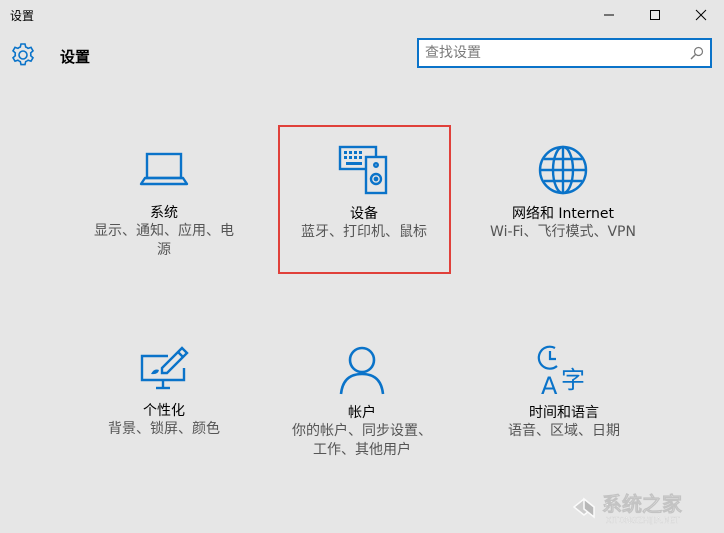  I want to click on close-button, so click(701, 15).